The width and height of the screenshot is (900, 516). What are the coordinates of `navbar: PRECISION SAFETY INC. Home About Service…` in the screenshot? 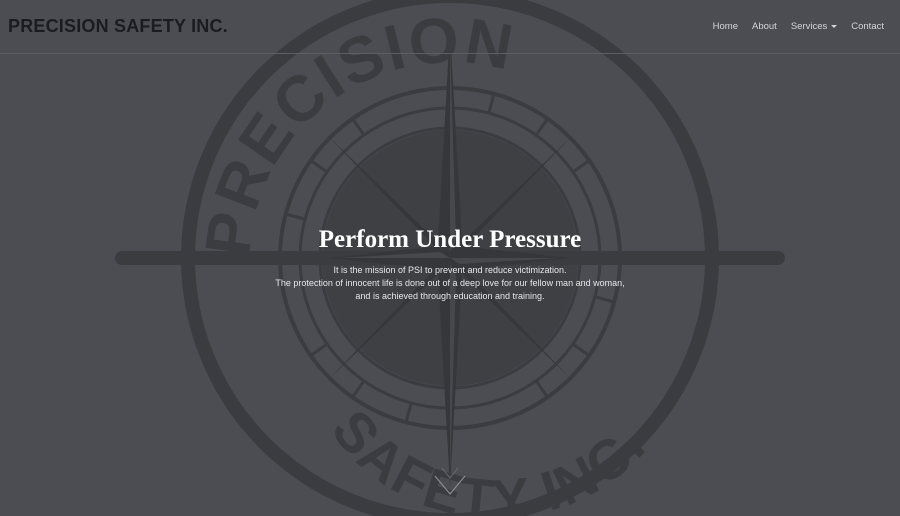 It's located at (450, 27).